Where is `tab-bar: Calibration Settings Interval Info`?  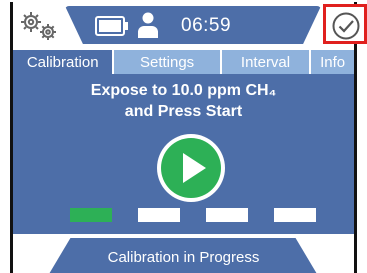
tab-bar: Calibration Settings Interval Info is located at coordinates (184, 62).